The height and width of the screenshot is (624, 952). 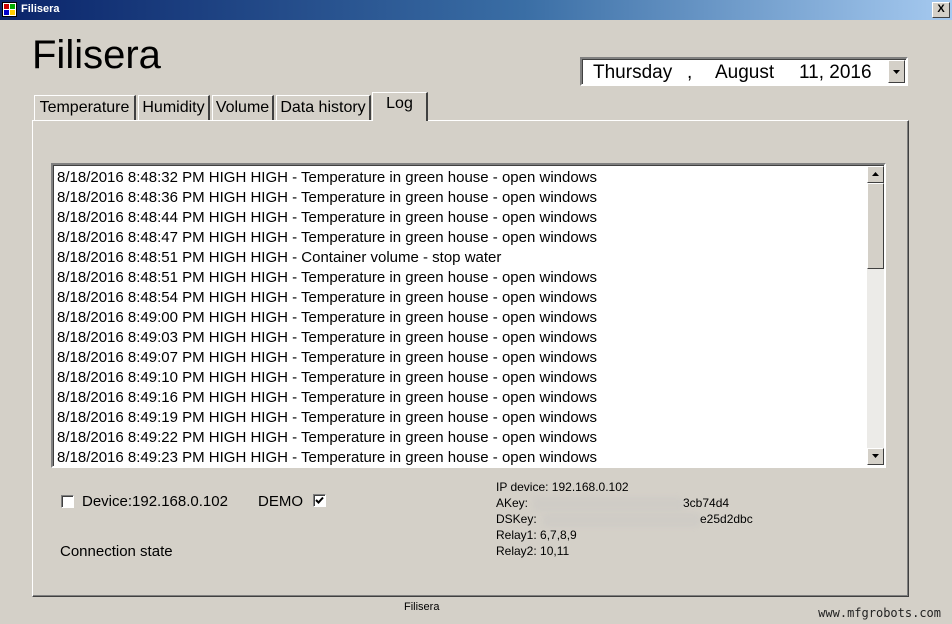 I want to click on status-bar-text: Filisera, so click(x=422, y=607).